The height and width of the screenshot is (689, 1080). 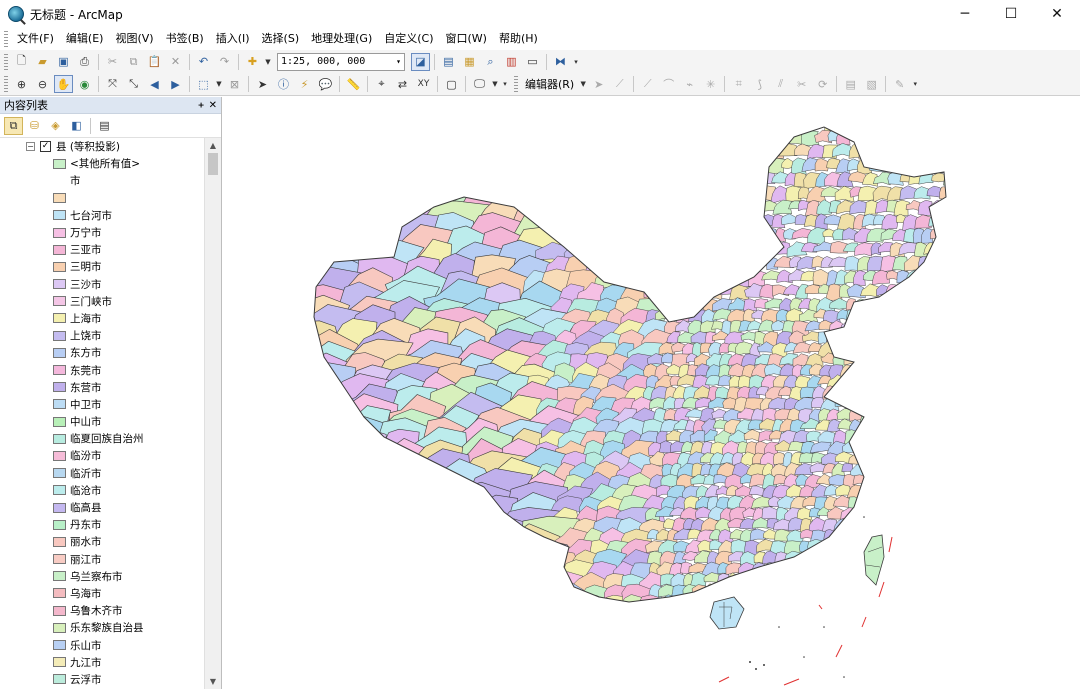 I want to click on legend-item: 市, so click(x=101, y=180).